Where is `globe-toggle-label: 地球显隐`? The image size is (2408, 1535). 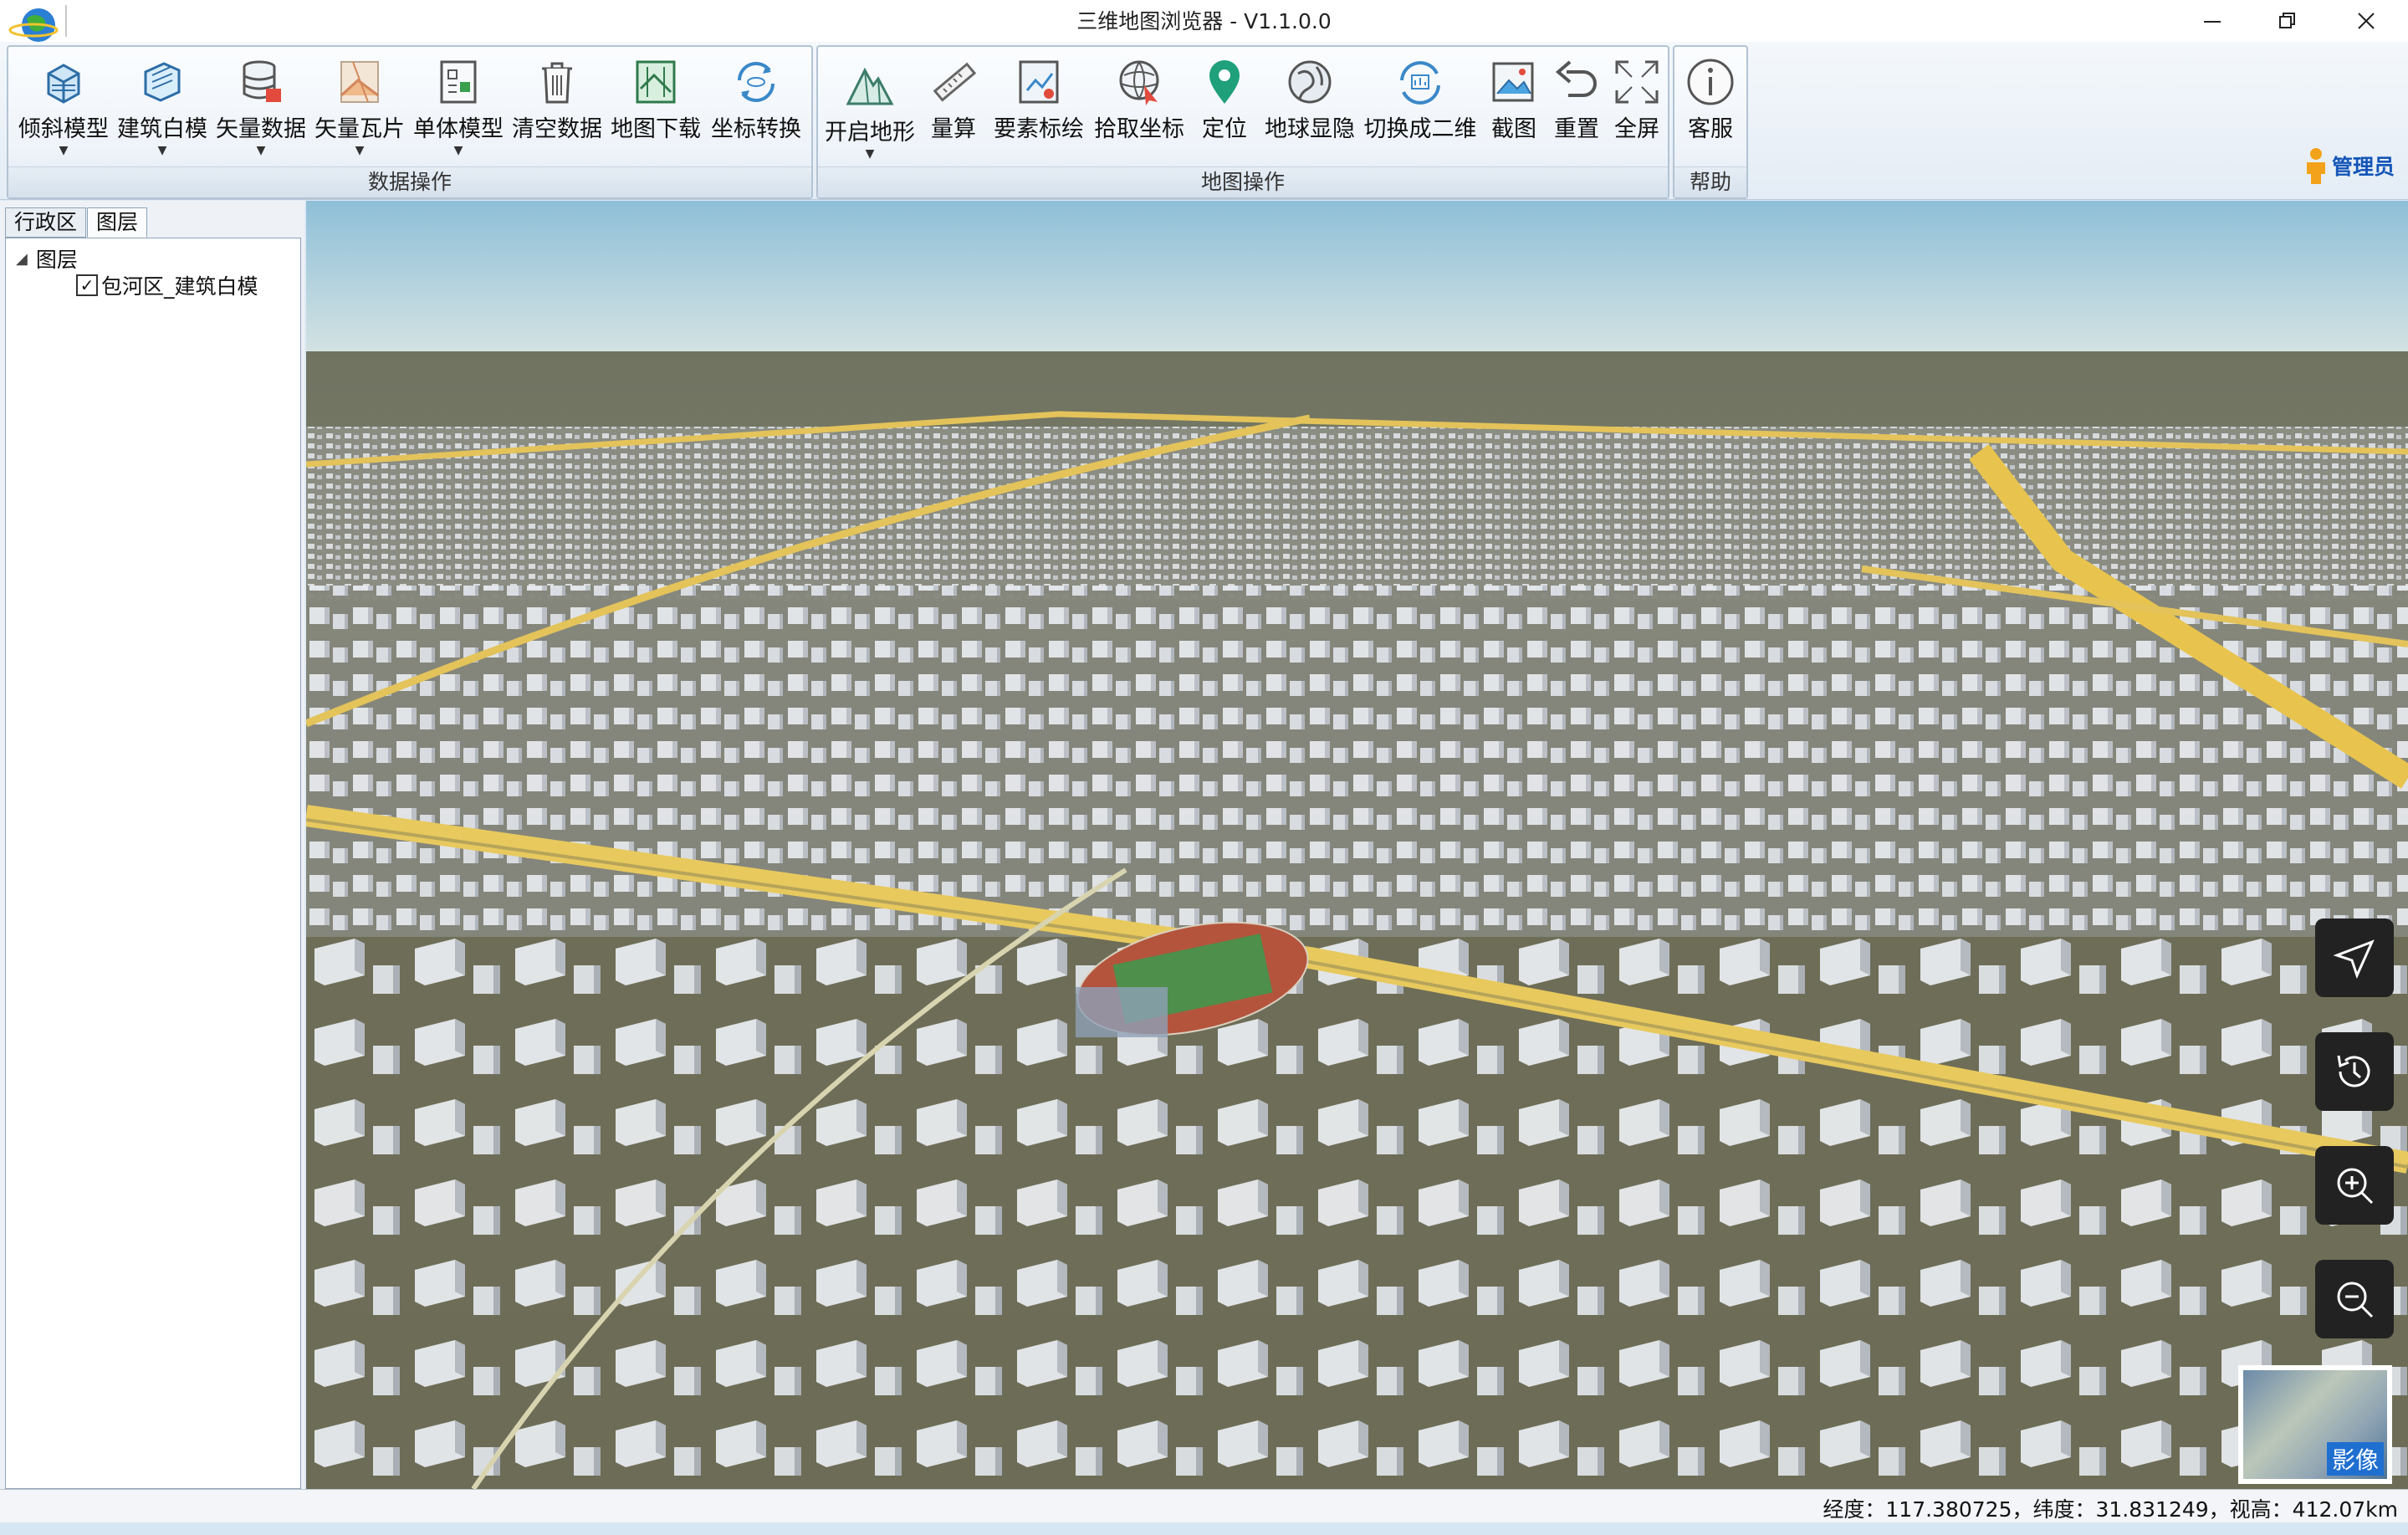 globe-toggle-label: 地球显隐 is located at coordinates (1310, 129).